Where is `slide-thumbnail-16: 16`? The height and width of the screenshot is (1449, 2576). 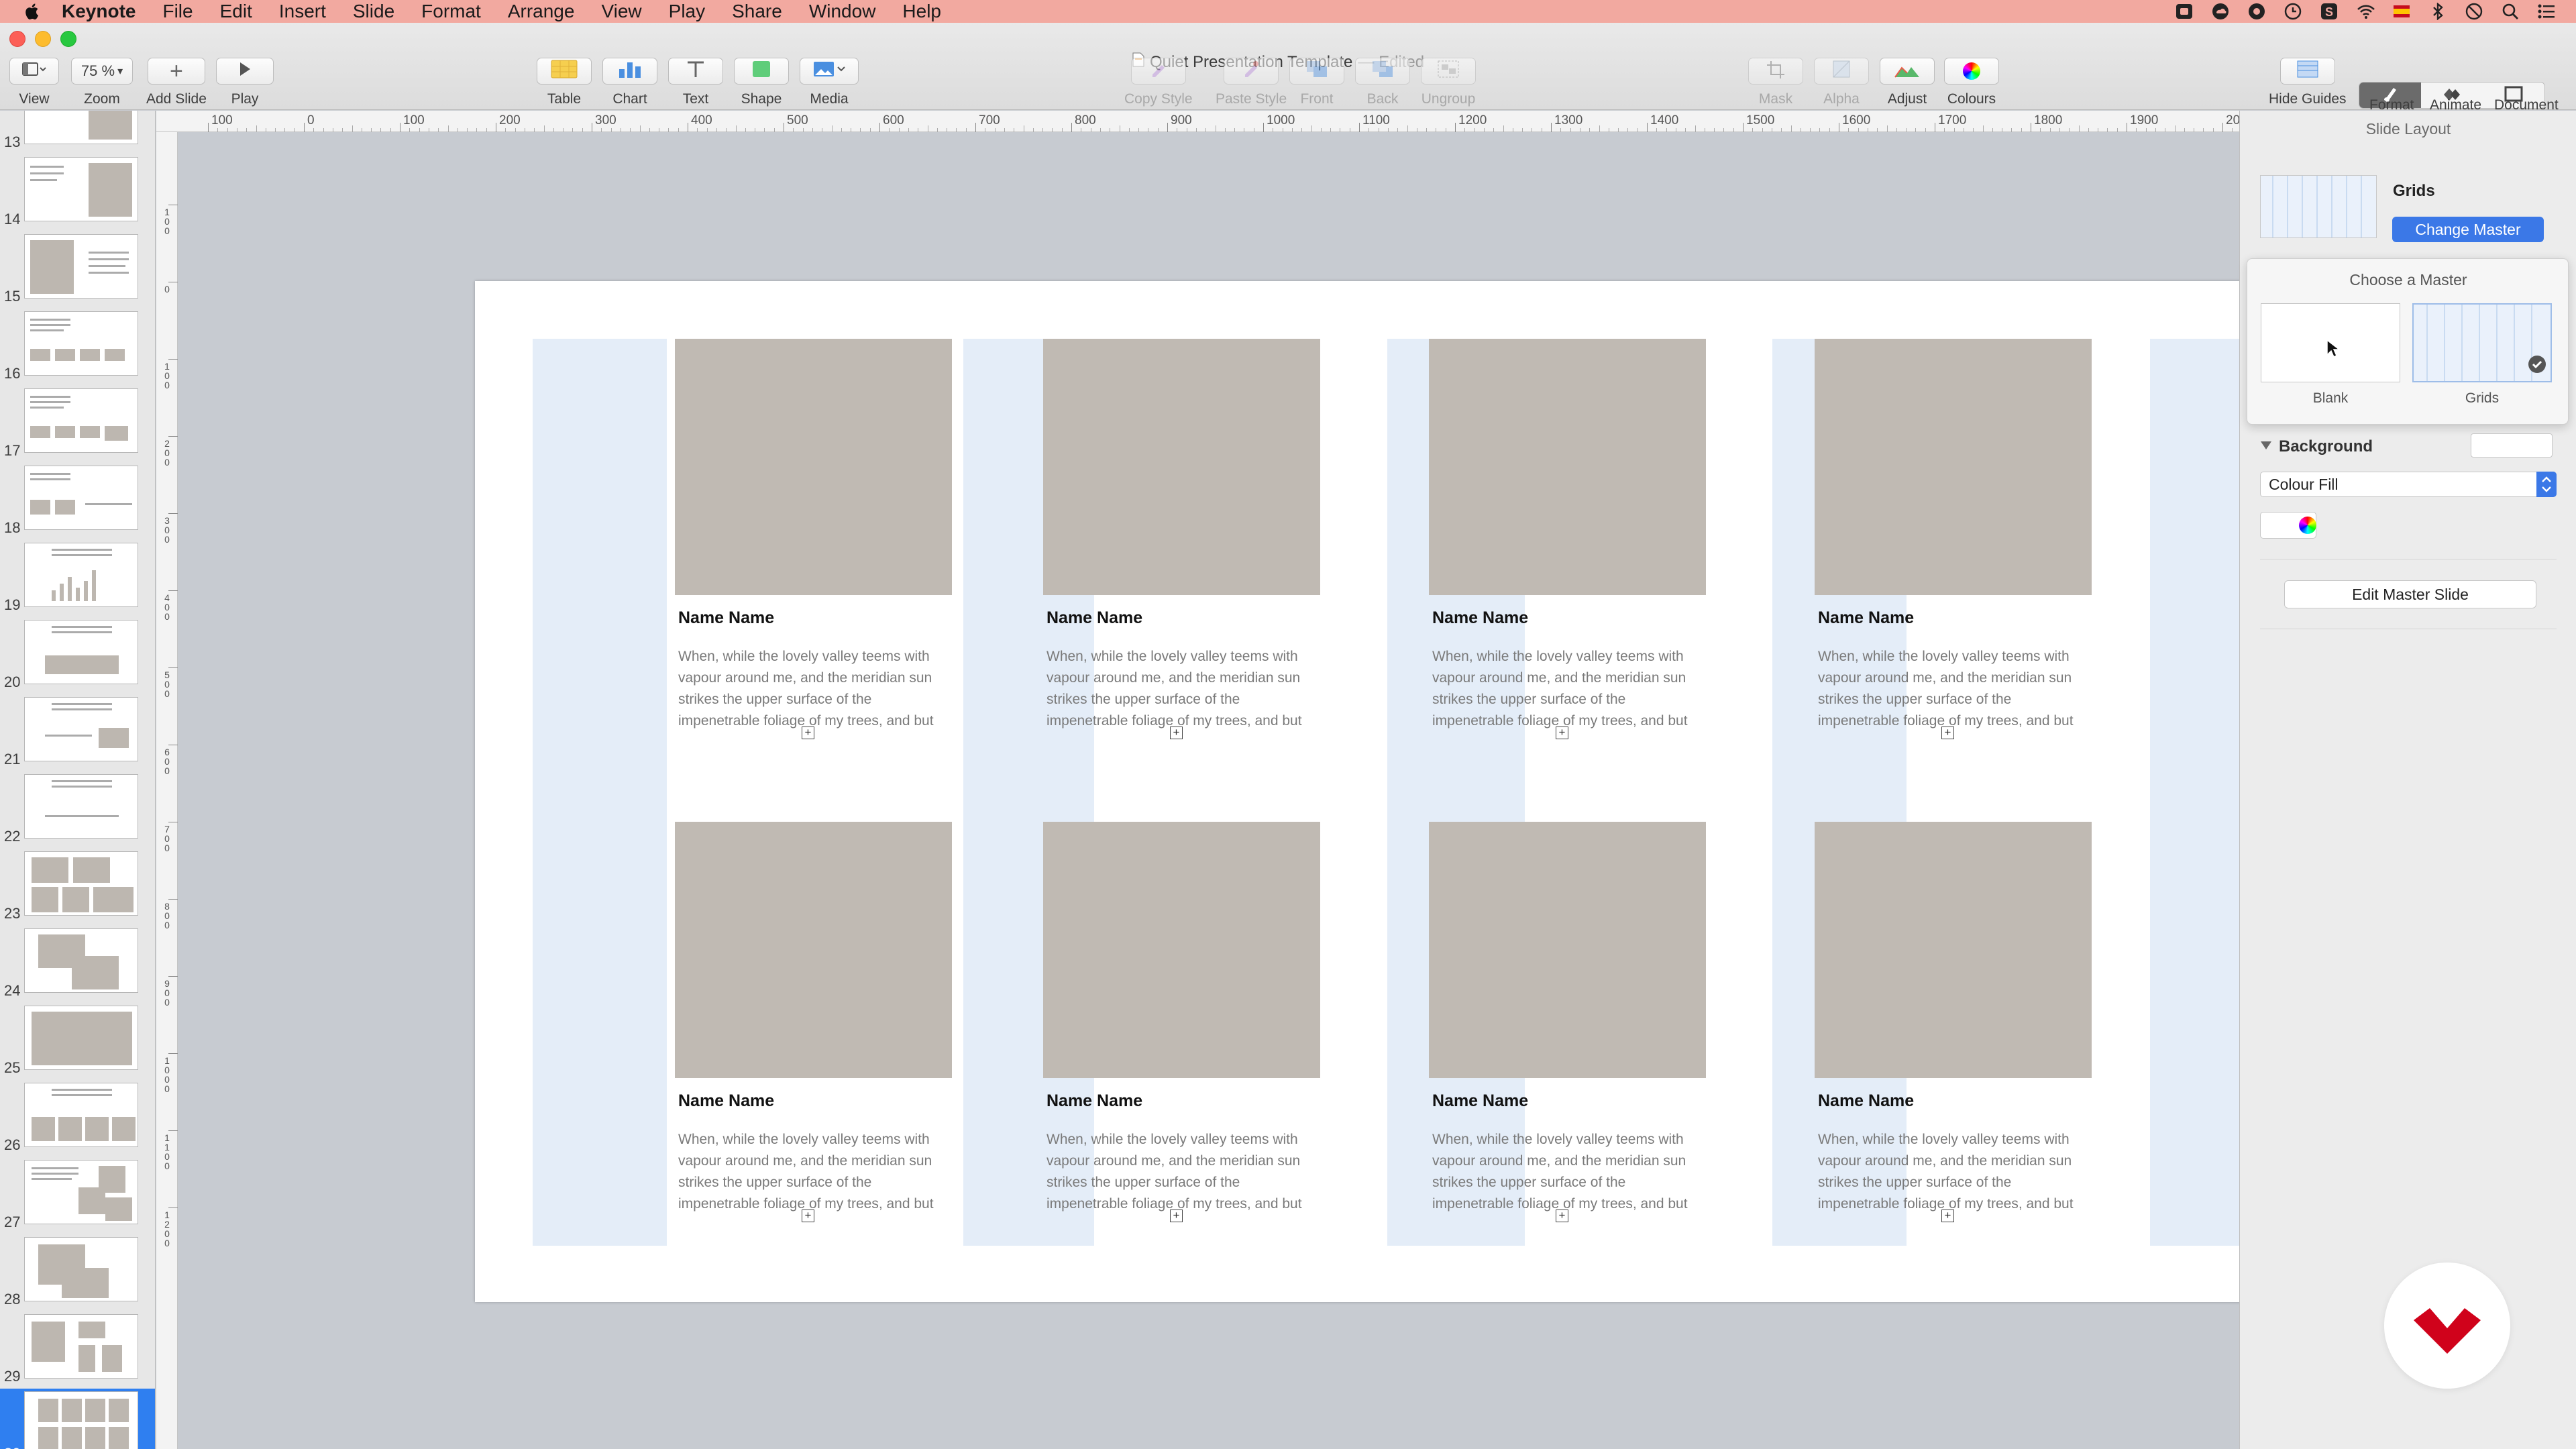 slide-thumbnail-16: 16 is located at coordinates (77, 347).